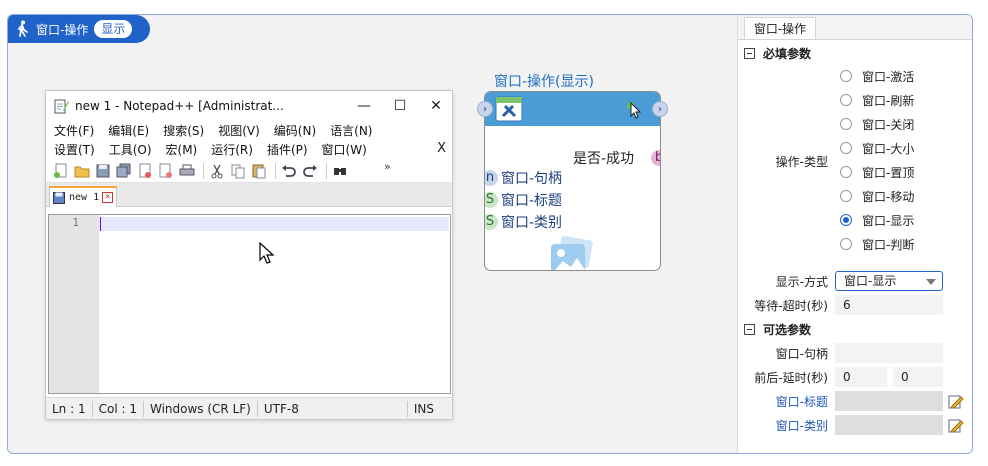 The width and height of the screenshot is (988, 466). I want to click on notepad-toolbar: », so click(249, 171).